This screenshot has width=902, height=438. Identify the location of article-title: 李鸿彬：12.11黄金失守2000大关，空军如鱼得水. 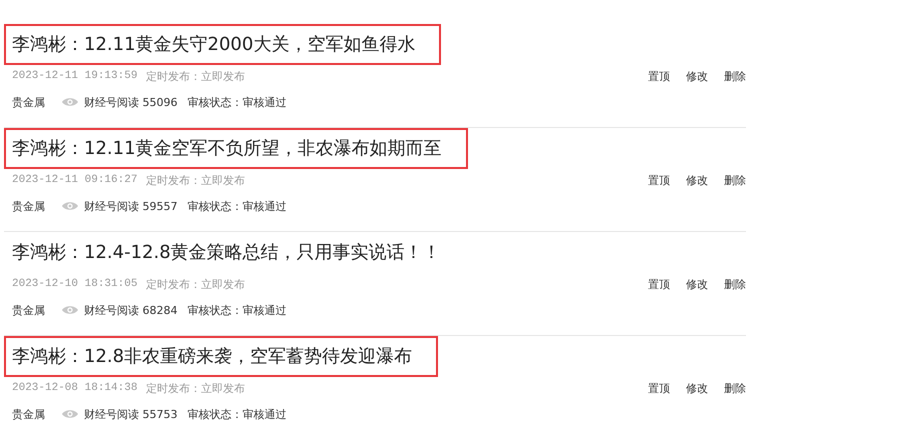
(223, 44).